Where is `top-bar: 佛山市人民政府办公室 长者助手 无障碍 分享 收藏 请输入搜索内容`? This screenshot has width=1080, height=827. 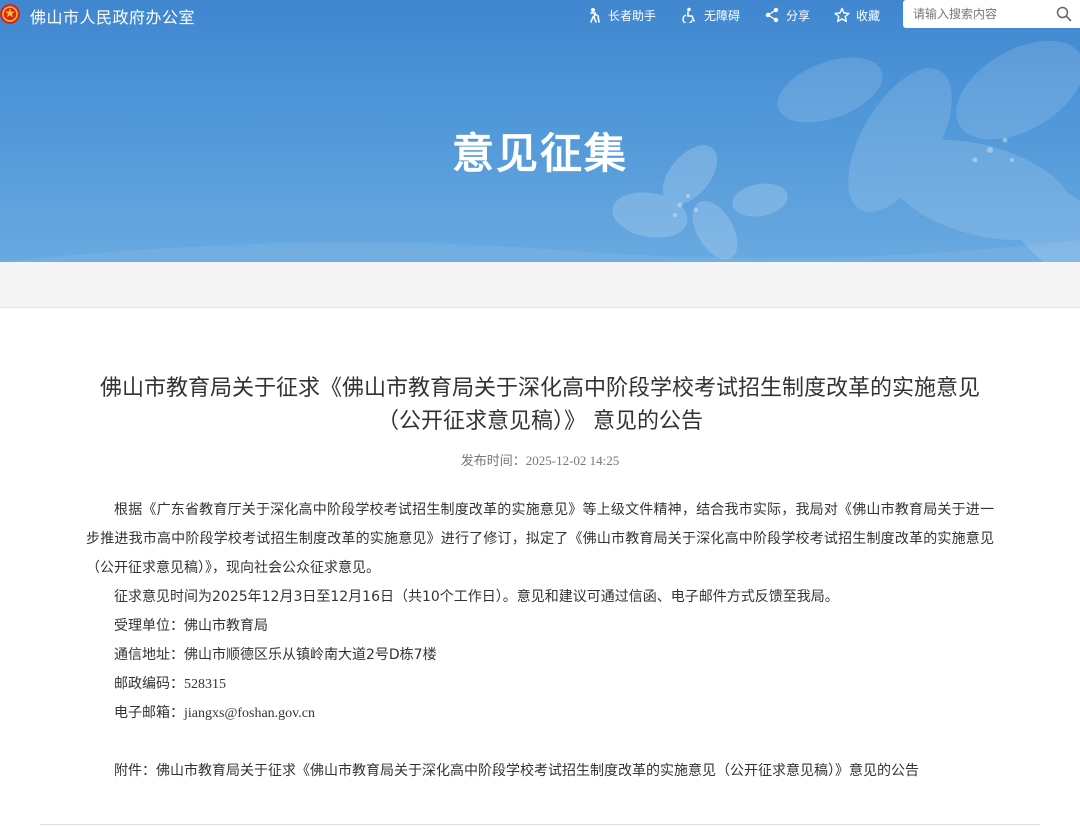
top-bar: 佛山市人民政府办公室 长者助手 无障碍 分享 收藏 请输入搜索内容 is located at coordinates (540, 15).